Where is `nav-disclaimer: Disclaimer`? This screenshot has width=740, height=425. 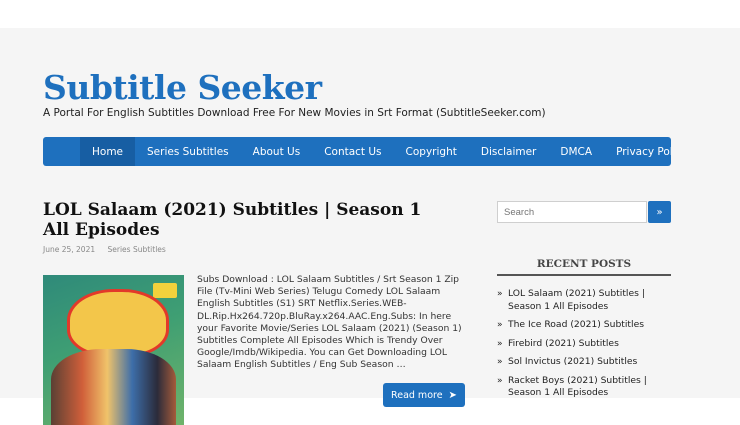
nav-disclaimer: Disclaimer is located at coordinates (509, 151).